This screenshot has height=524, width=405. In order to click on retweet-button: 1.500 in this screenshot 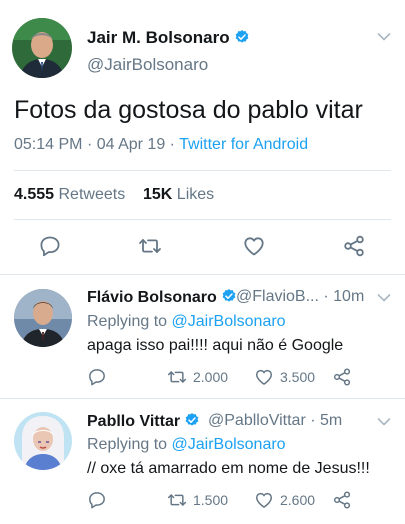, I will do `click(197, 500)`.